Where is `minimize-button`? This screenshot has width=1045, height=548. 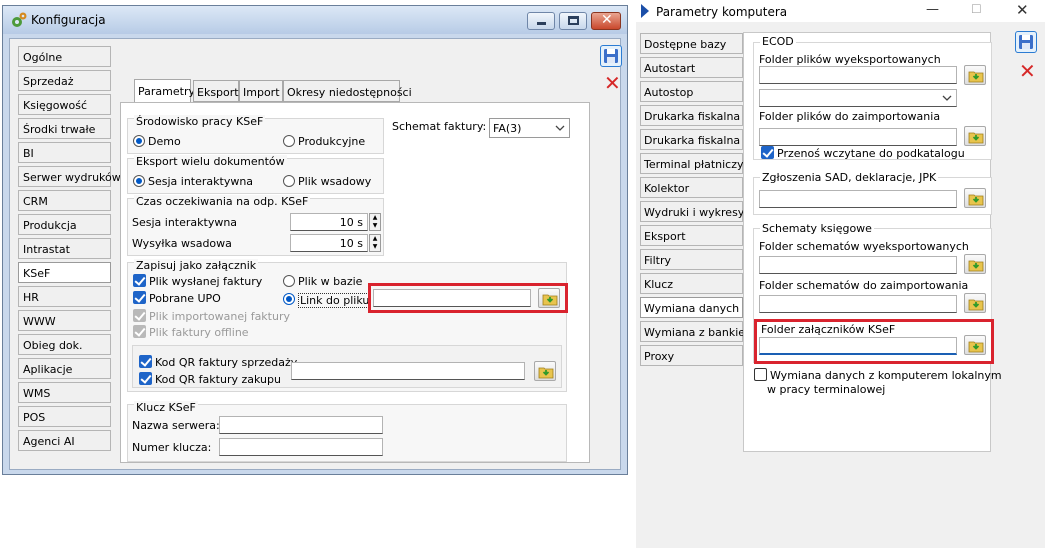 minimize-button is located at coordinates (541, 21).